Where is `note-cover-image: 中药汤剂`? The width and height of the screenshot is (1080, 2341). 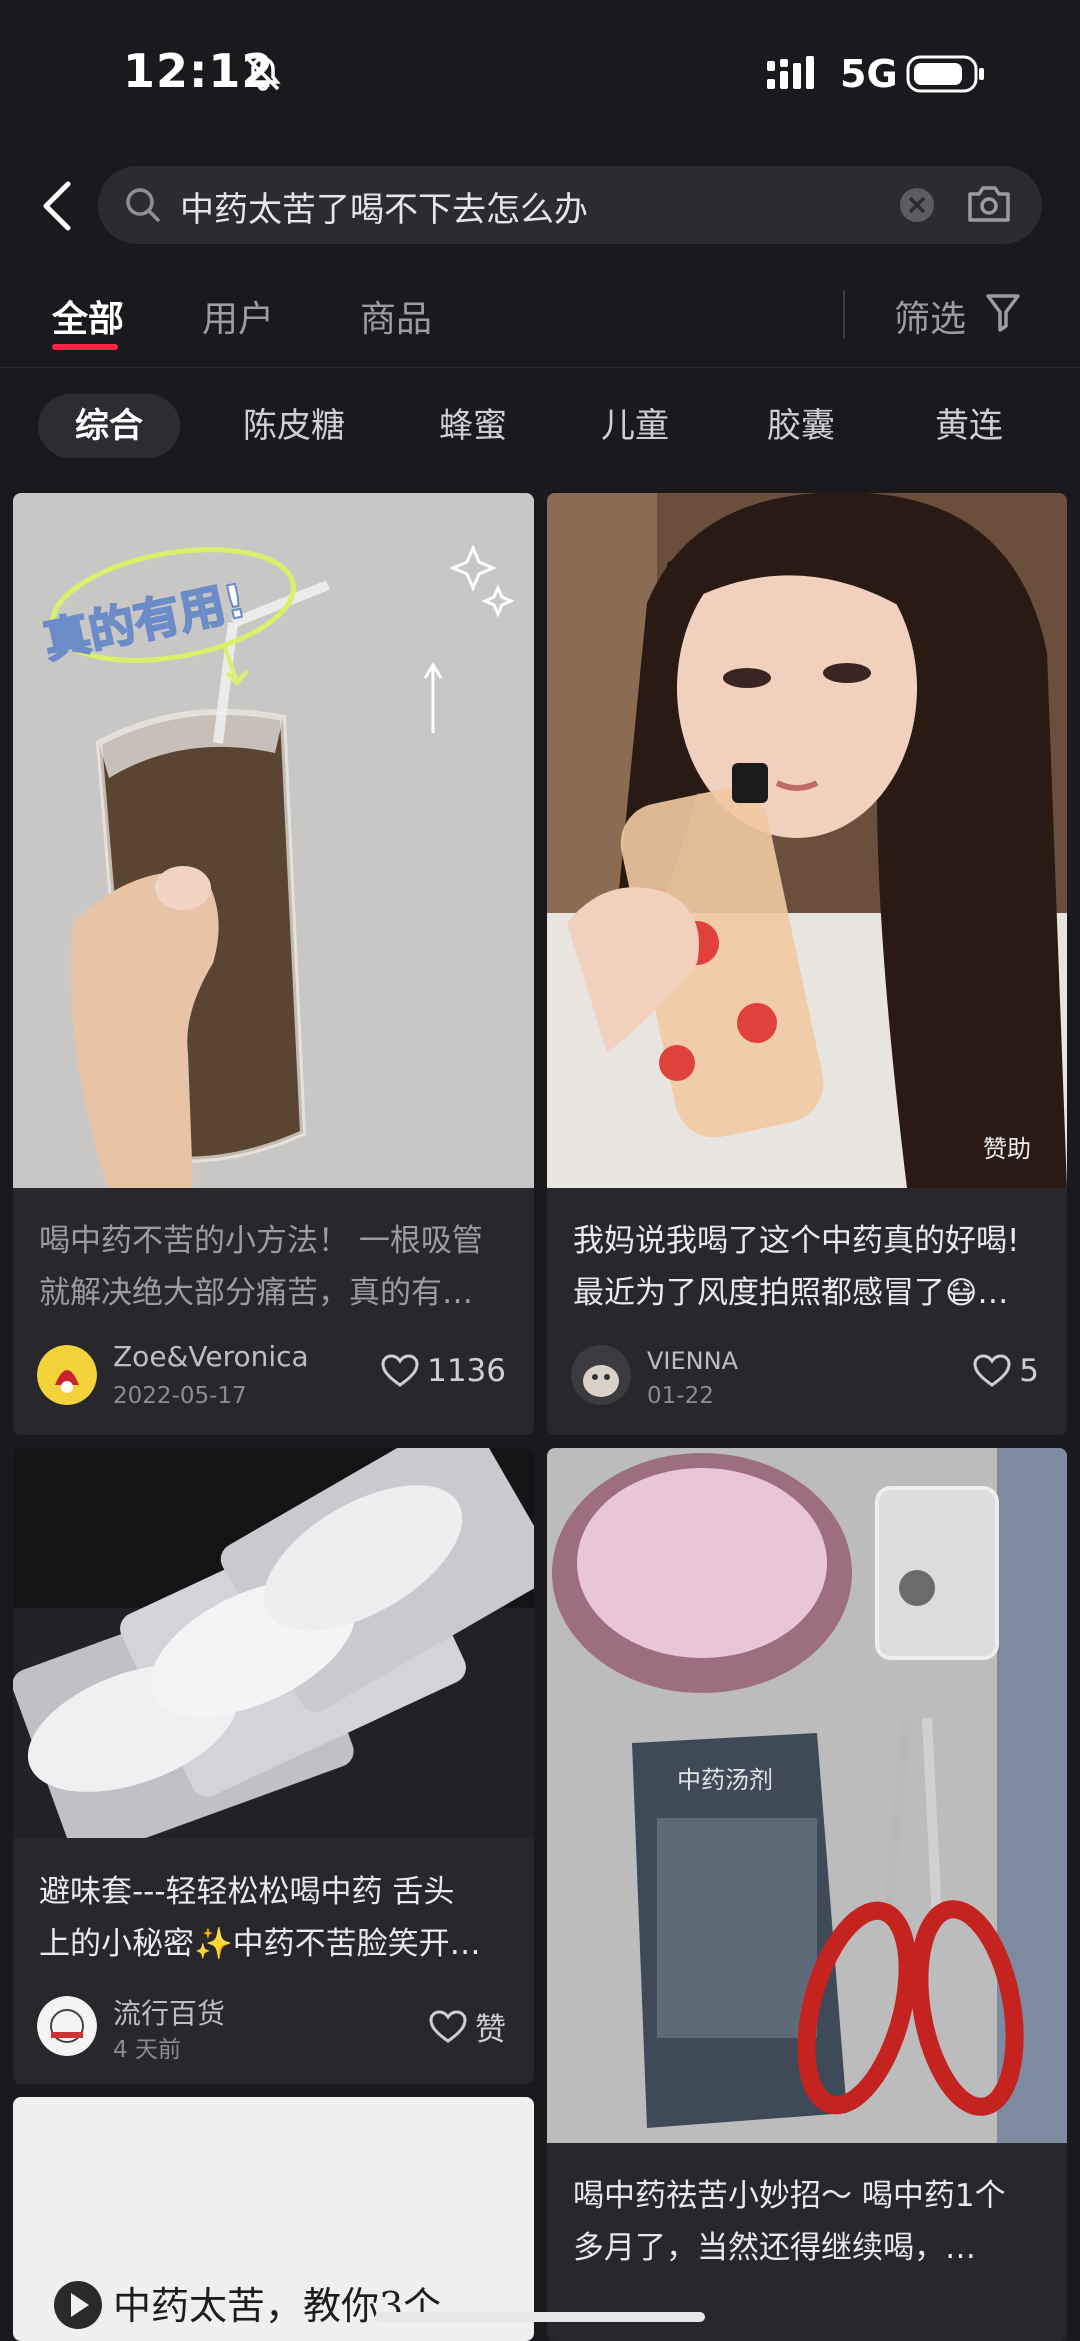 note-cover-image: 中药汤剂 is located at coordinates (807, 1795).